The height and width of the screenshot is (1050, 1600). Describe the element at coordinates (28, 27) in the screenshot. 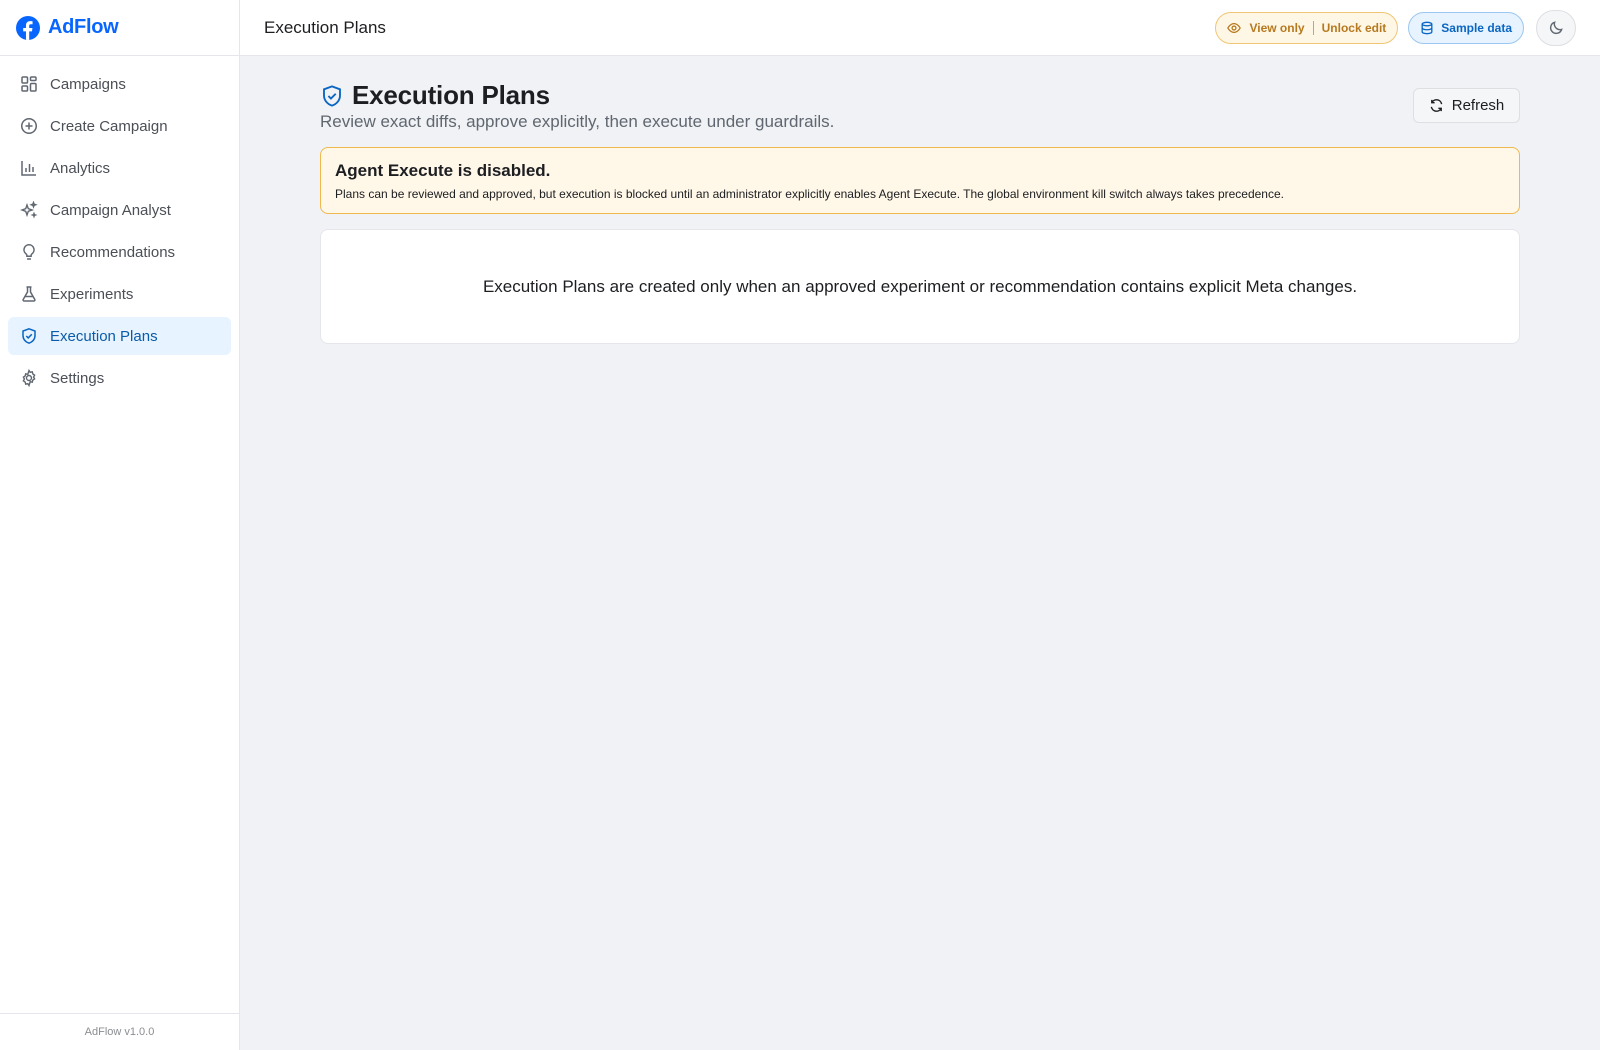

I see `facebook-logo-icon` at that location.